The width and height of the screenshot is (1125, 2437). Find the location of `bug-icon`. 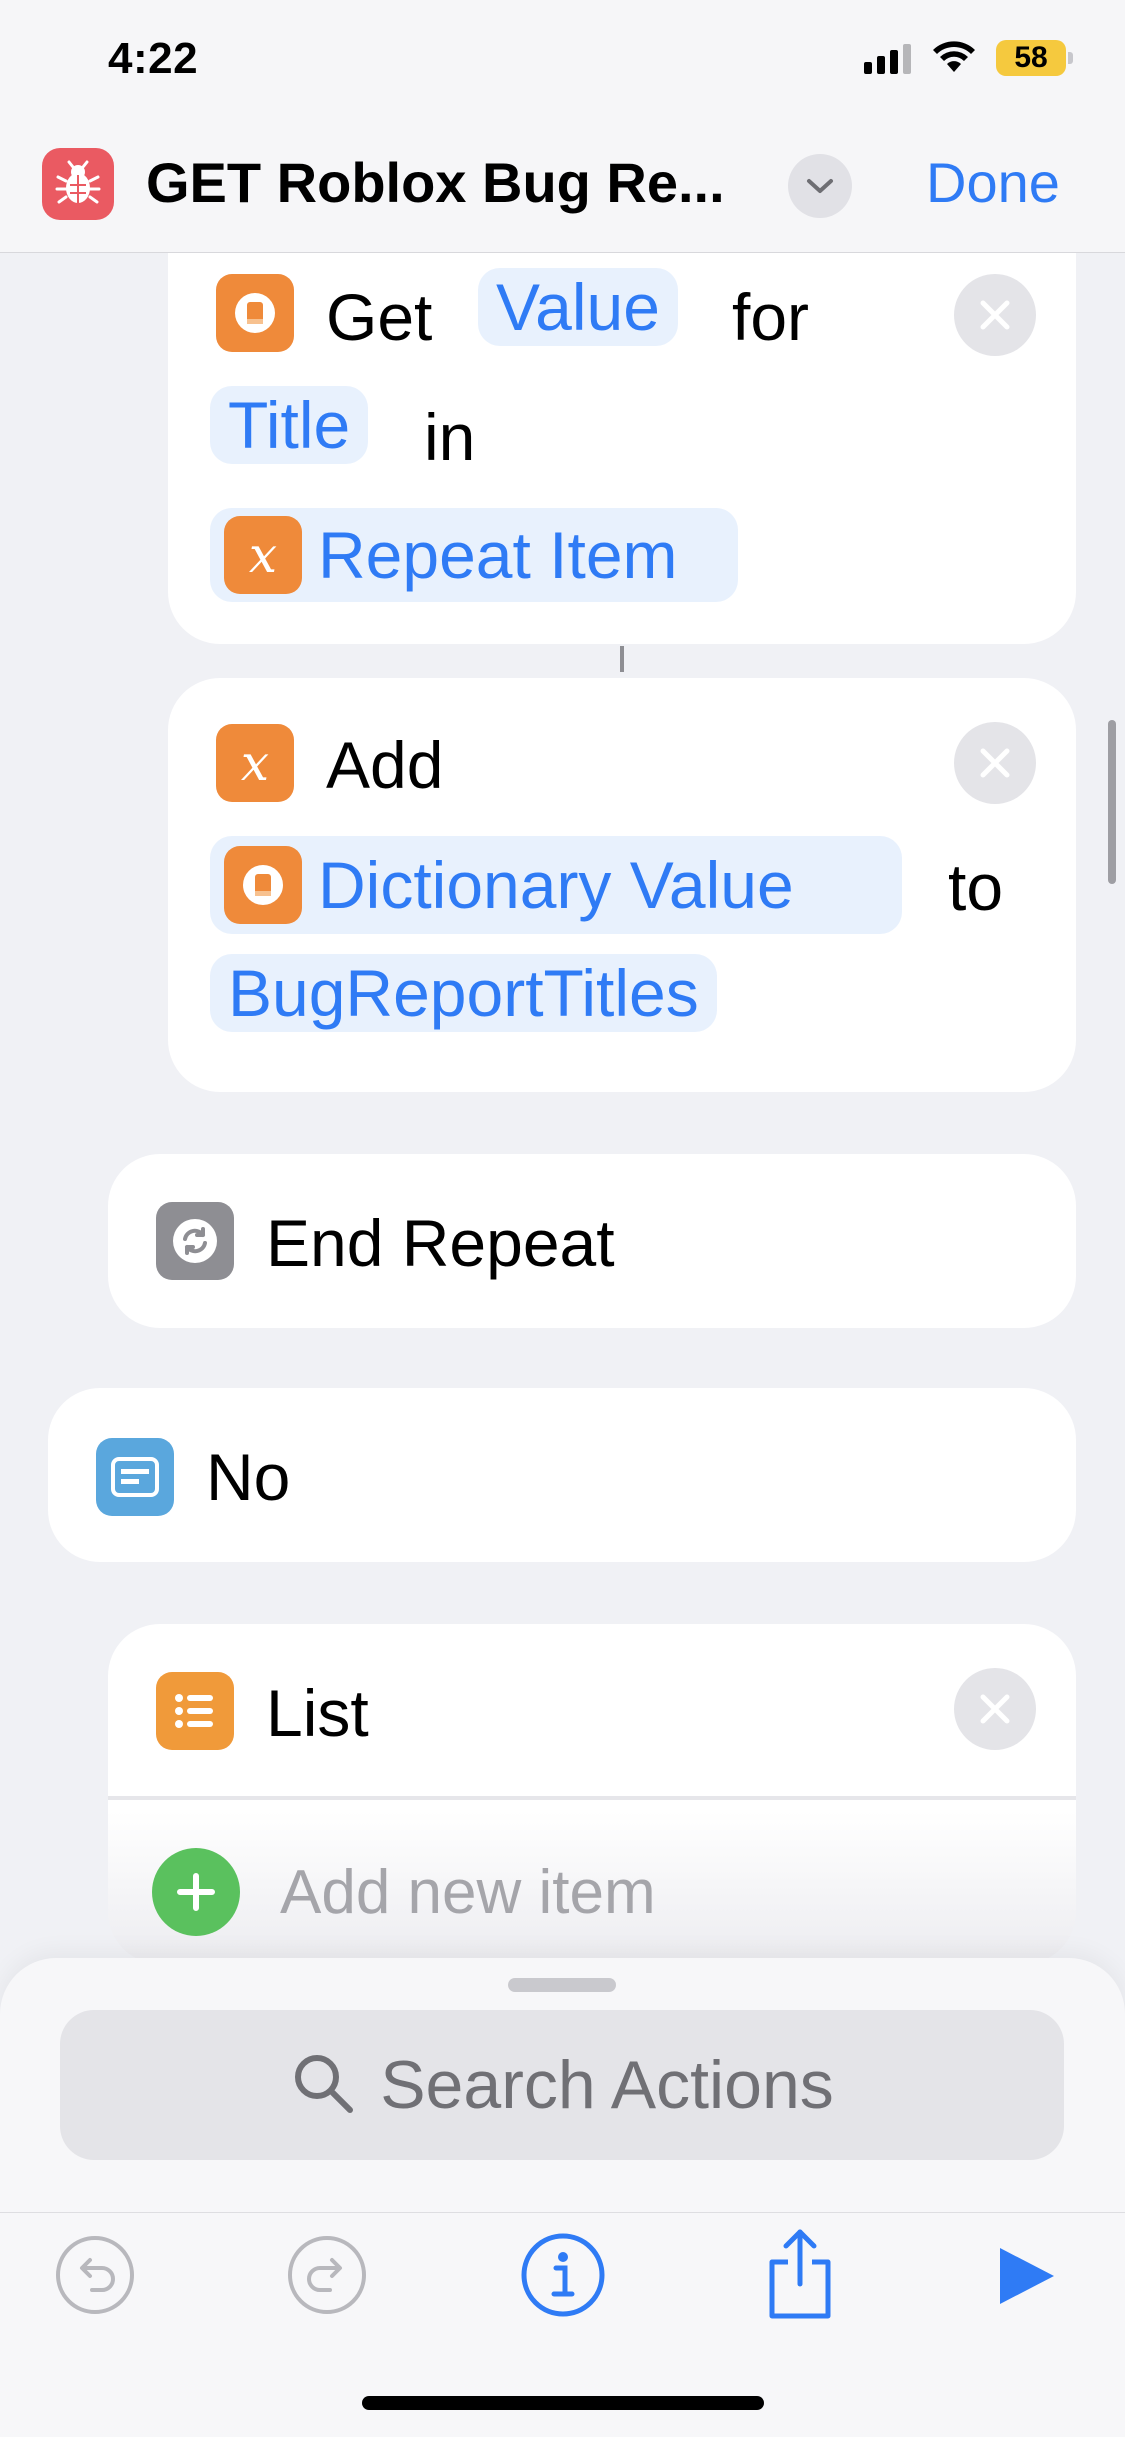

bug-icon is located at coordinates (78, 184).